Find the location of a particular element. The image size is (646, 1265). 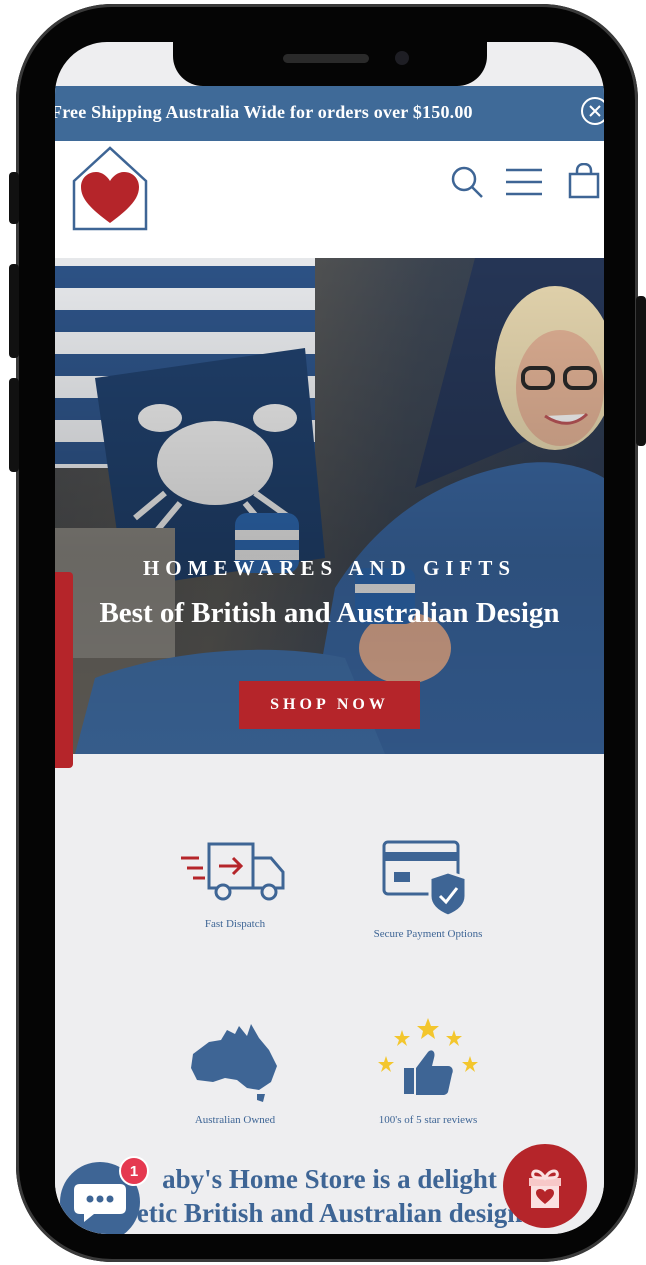

speaker-grille is located at coordinates (326, 58).